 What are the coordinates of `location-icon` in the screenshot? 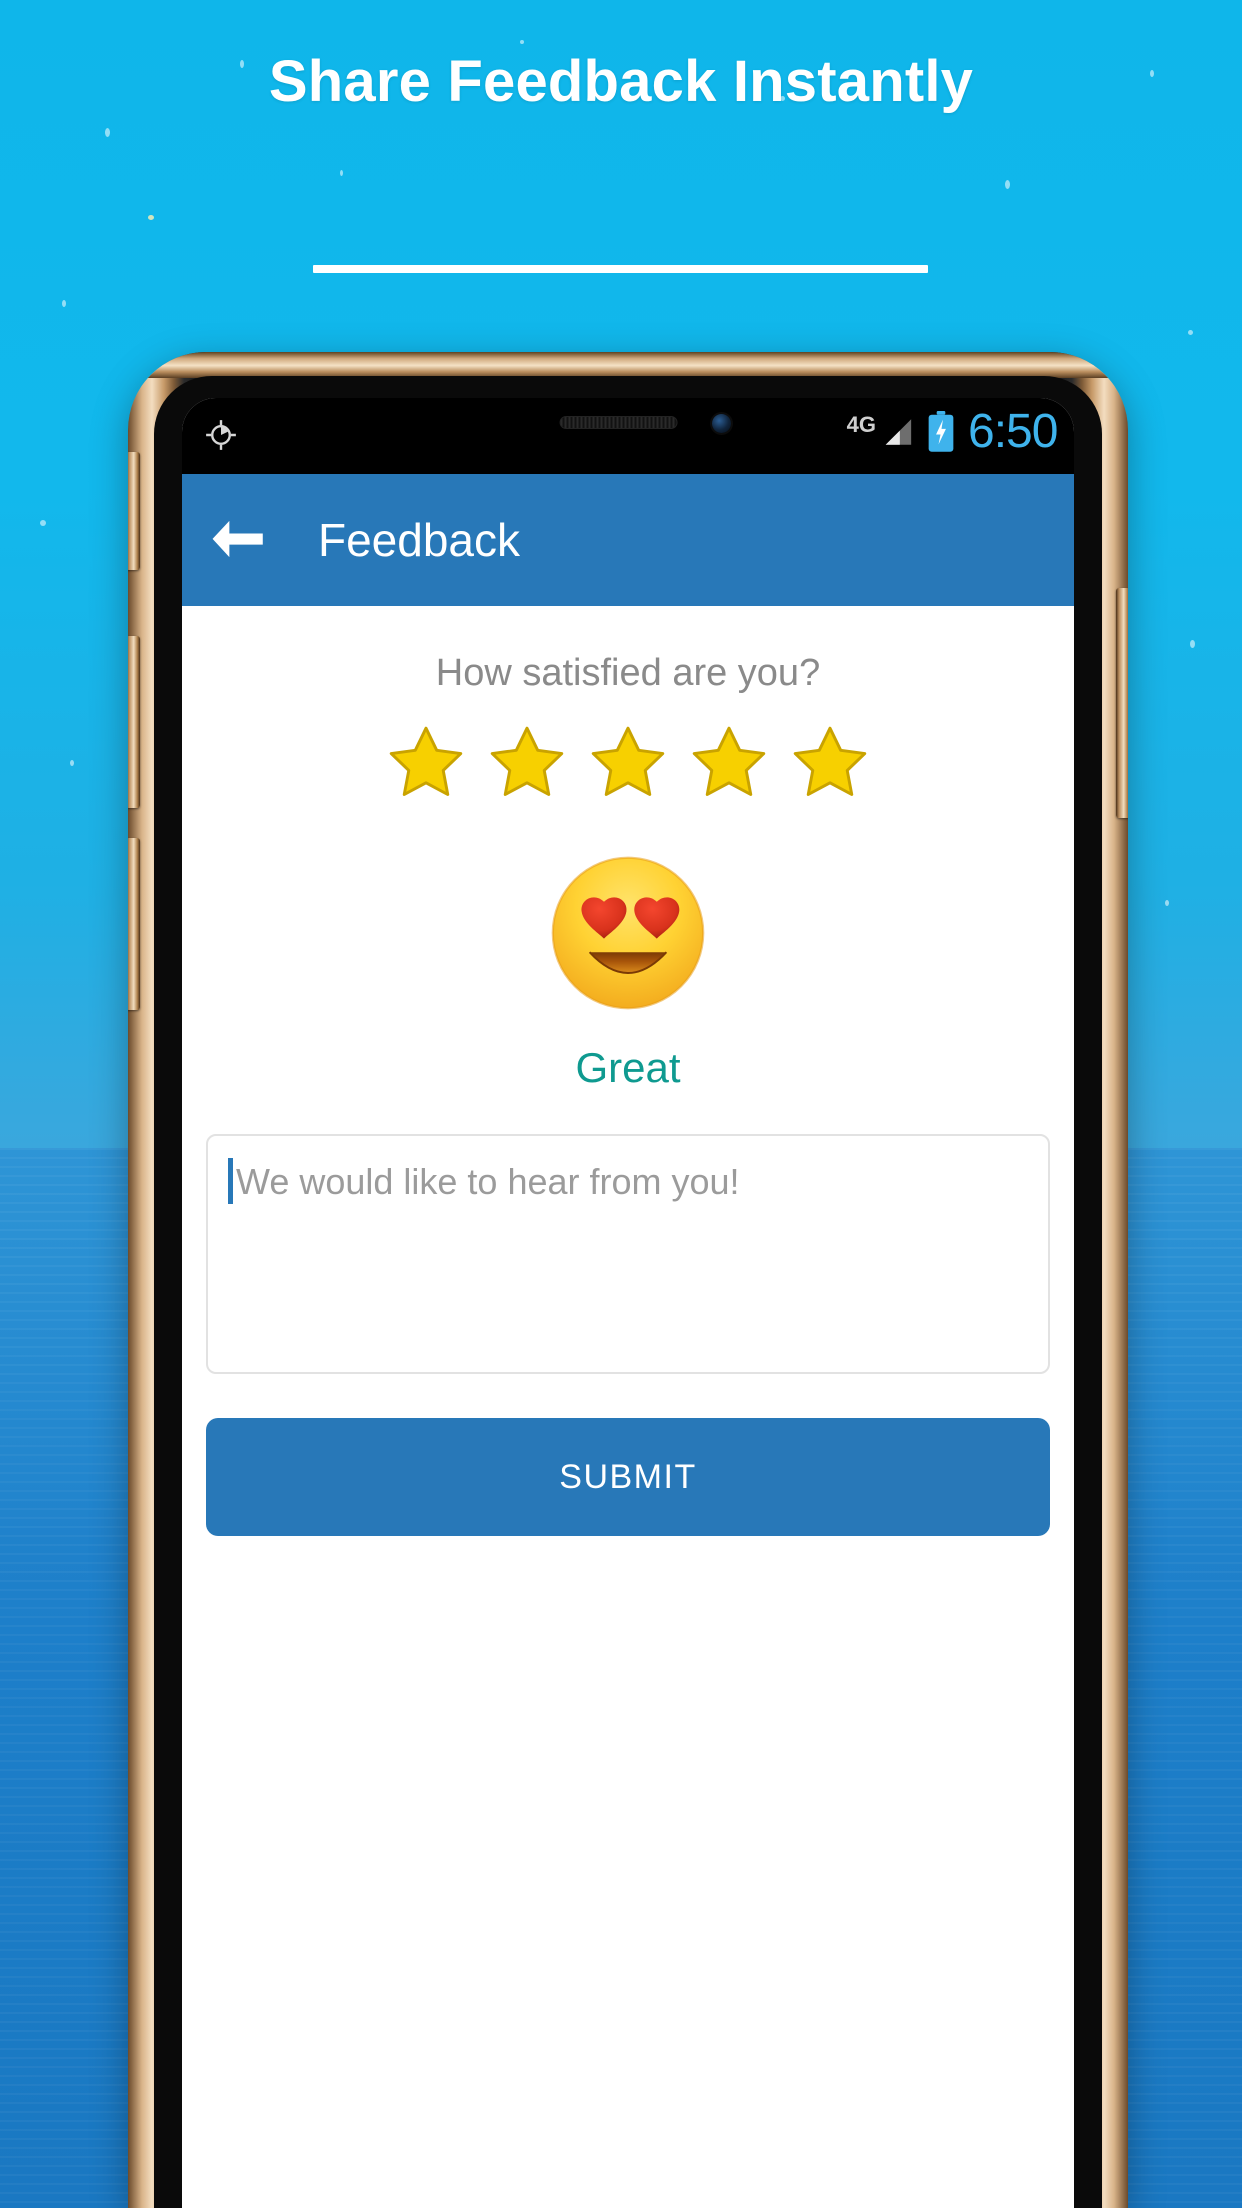 It's located at (221, 435).